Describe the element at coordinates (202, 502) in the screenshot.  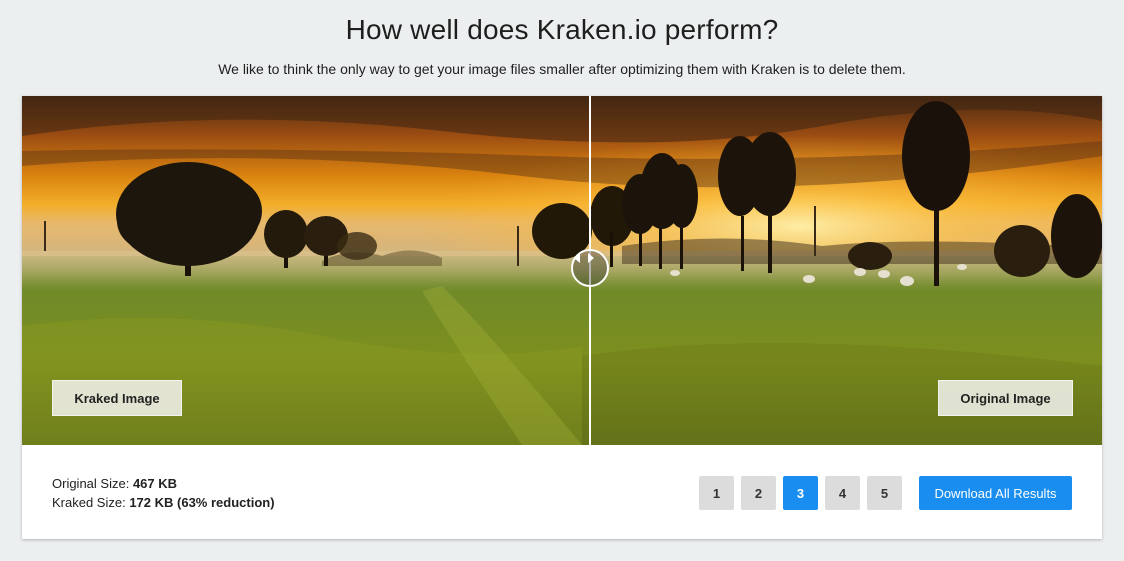
I see `kraked-size-value: 172 KB (63% reduction)` at that location.